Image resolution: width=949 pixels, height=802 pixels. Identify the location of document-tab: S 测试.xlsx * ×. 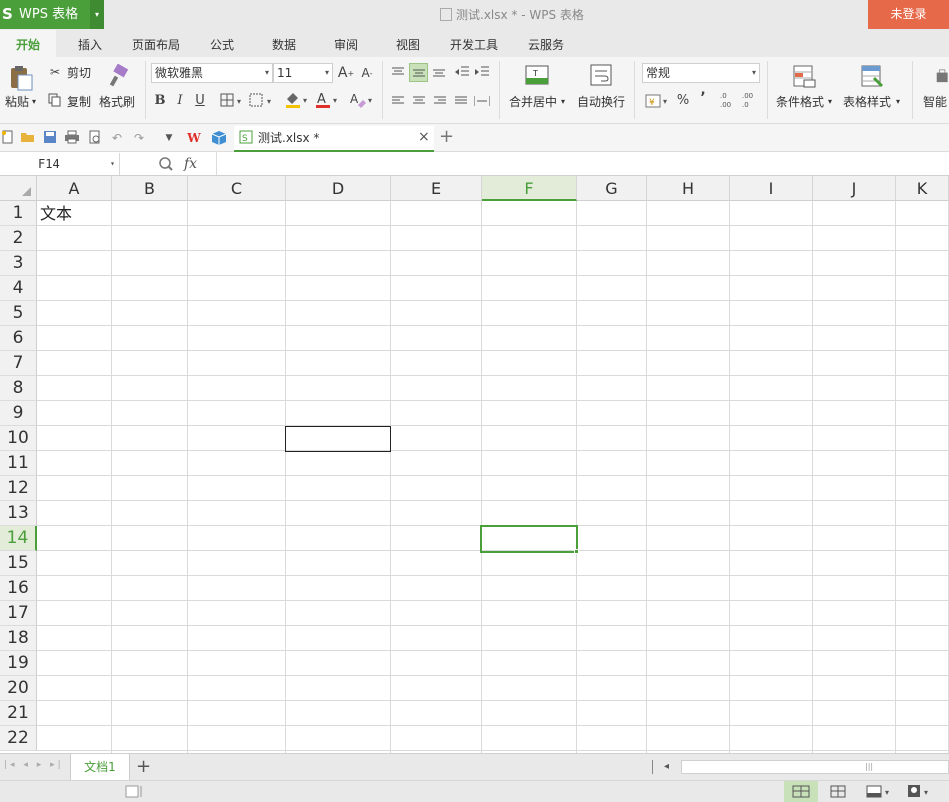
(334, 139).